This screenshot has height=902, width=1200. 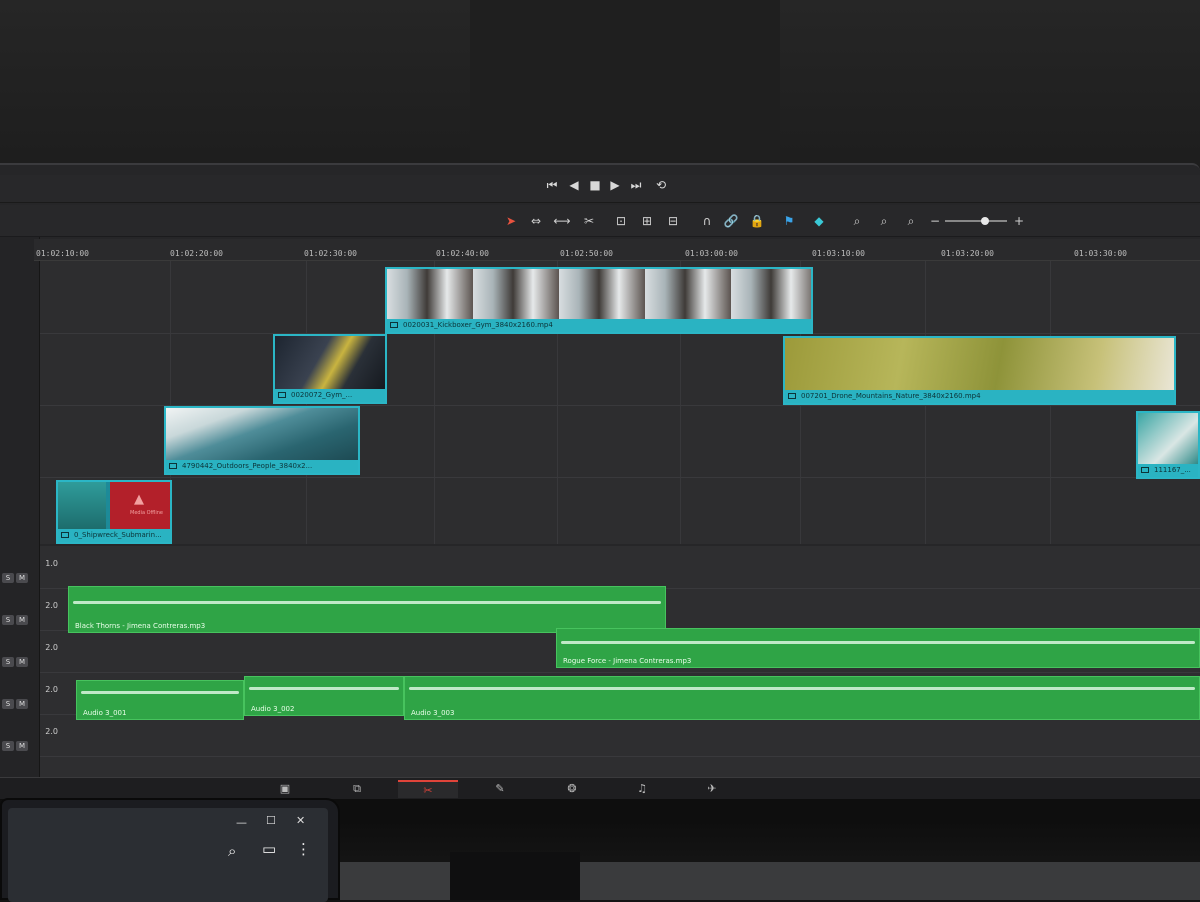 What do you see at coordinates (168, 855) in the screenshot?
I see `tablet-screen: — ☐ ✕ ⌕ ▭ ⋮` at bounding box center [168, 855].